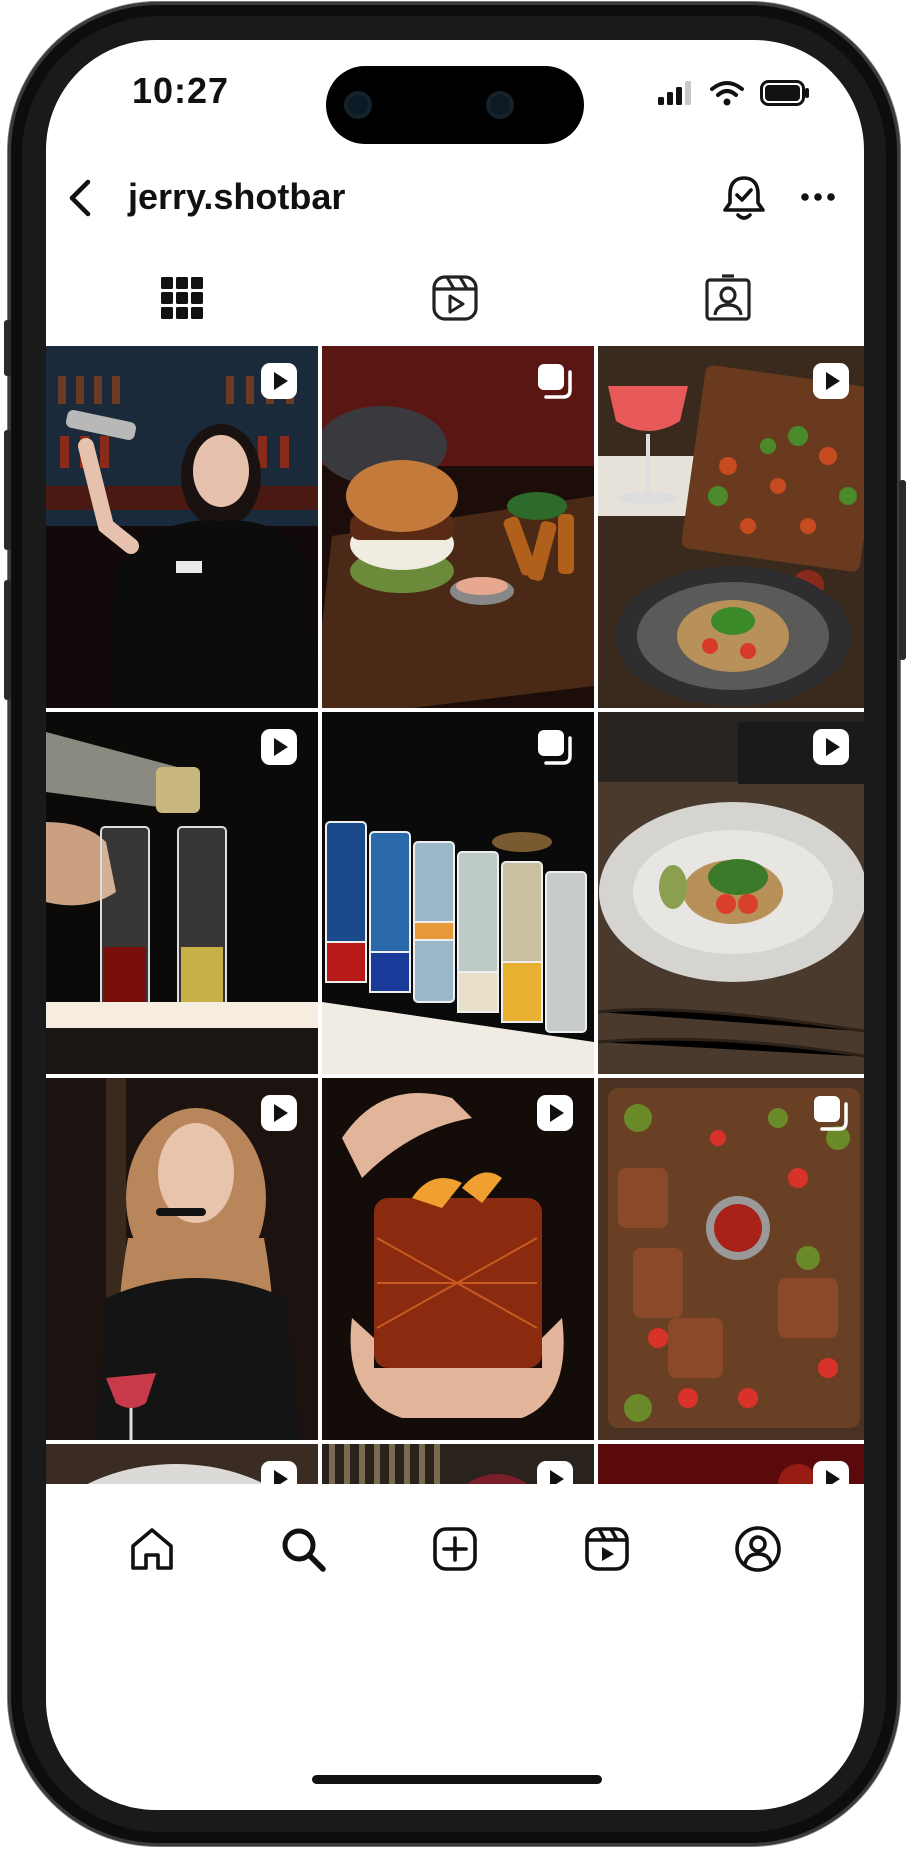 The image size is (910, 1850). What do you see at coordinates (358, 105) in the screenshot?
I see `sensor-icon` at bounding box center [358, 105].